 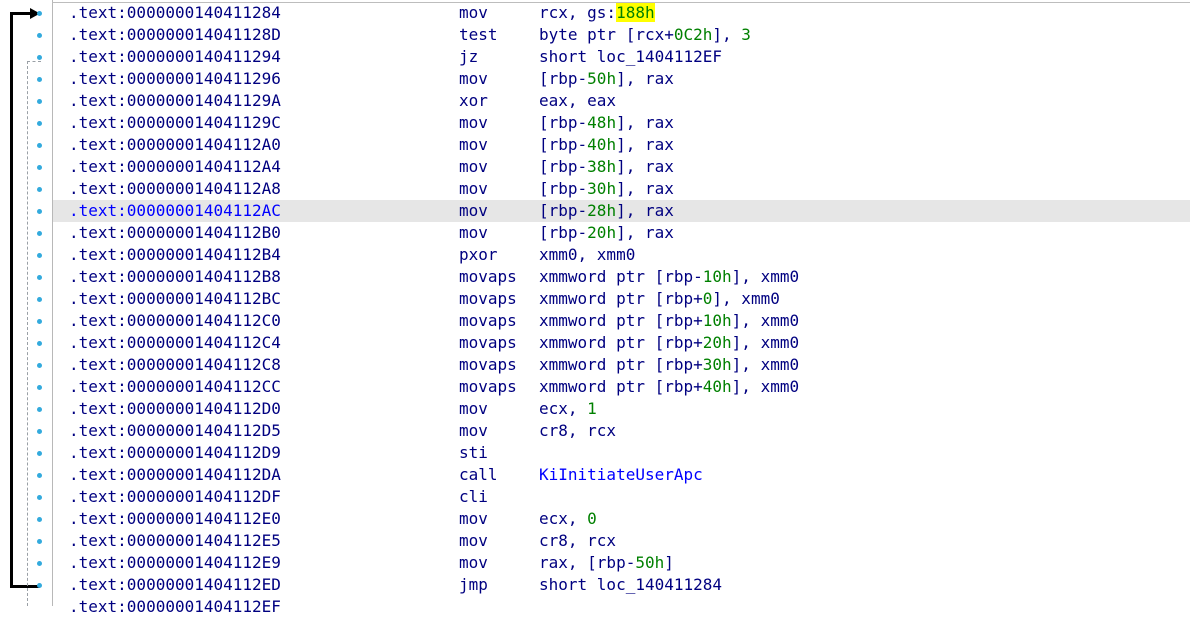 I want to click on instruction-row: .text:00000001404112E5 mov cr8, rcx, so click(x=621, y=541).